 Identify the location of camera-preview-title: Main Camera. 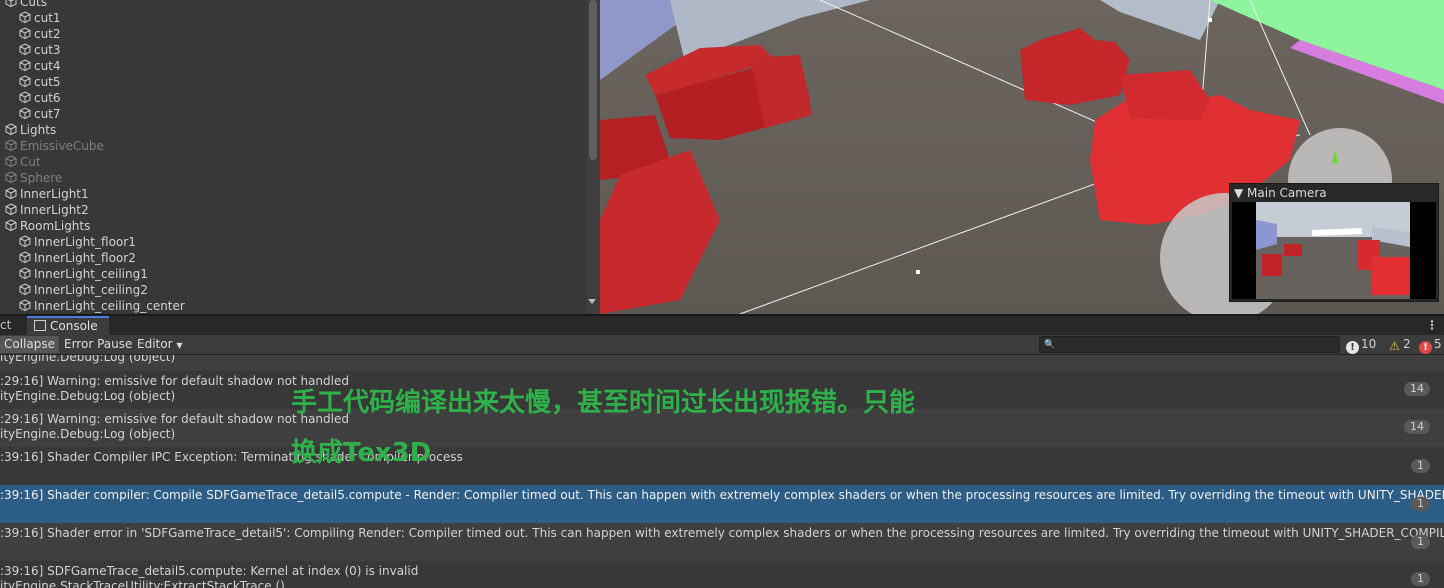
(1287, 193).